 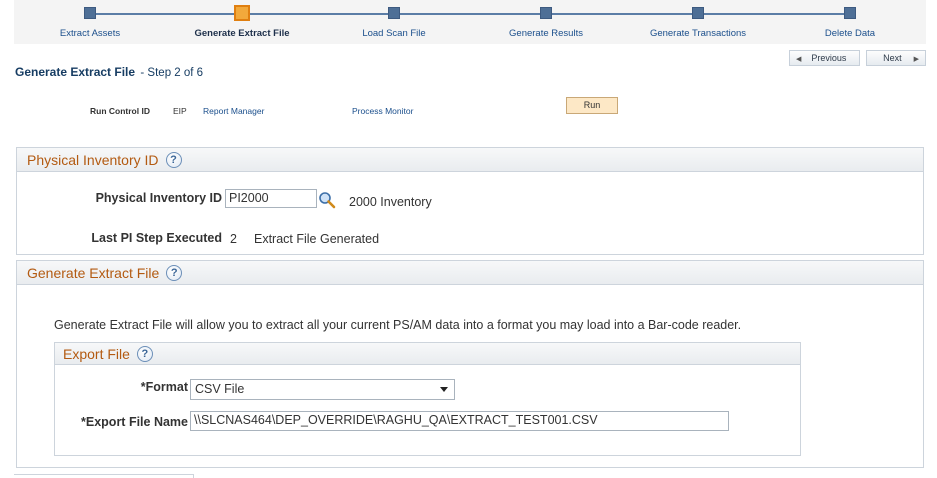 I want to click on next-label: Next, so click(x=892, y=58).